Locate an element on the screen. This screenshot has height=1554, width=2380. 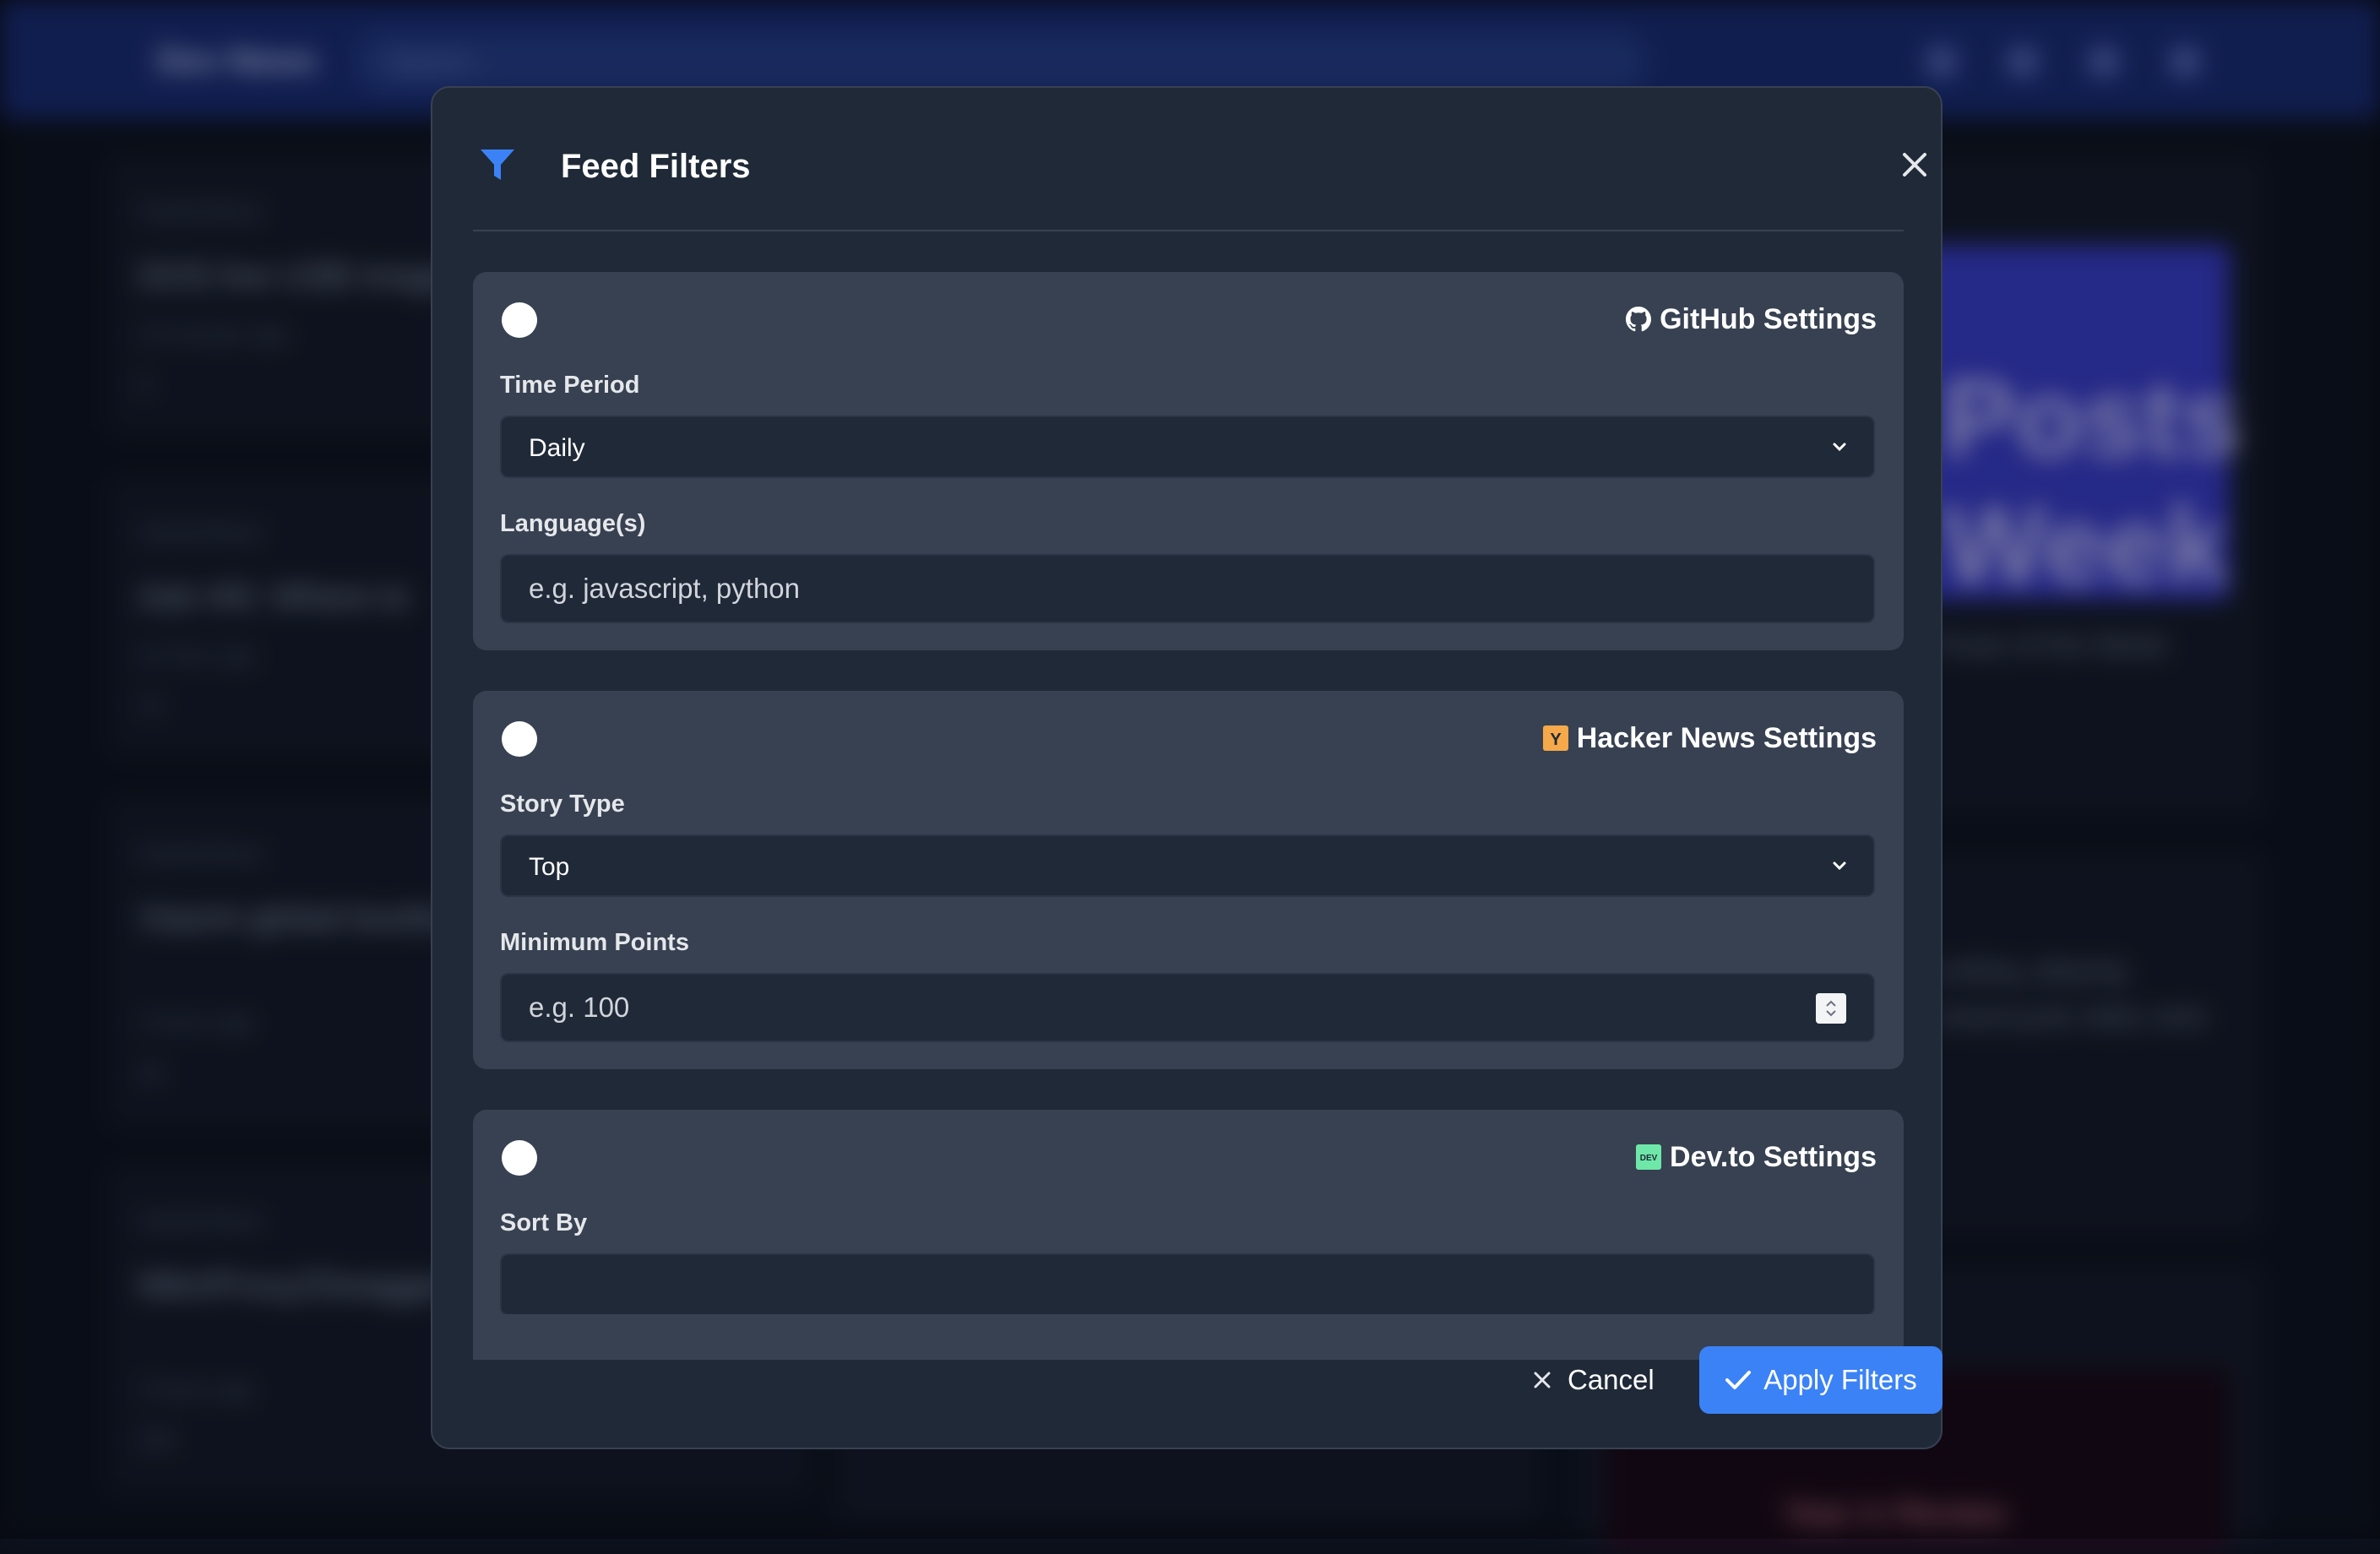
modal-header: Feed Filters is located at coordinates (1199, 185).